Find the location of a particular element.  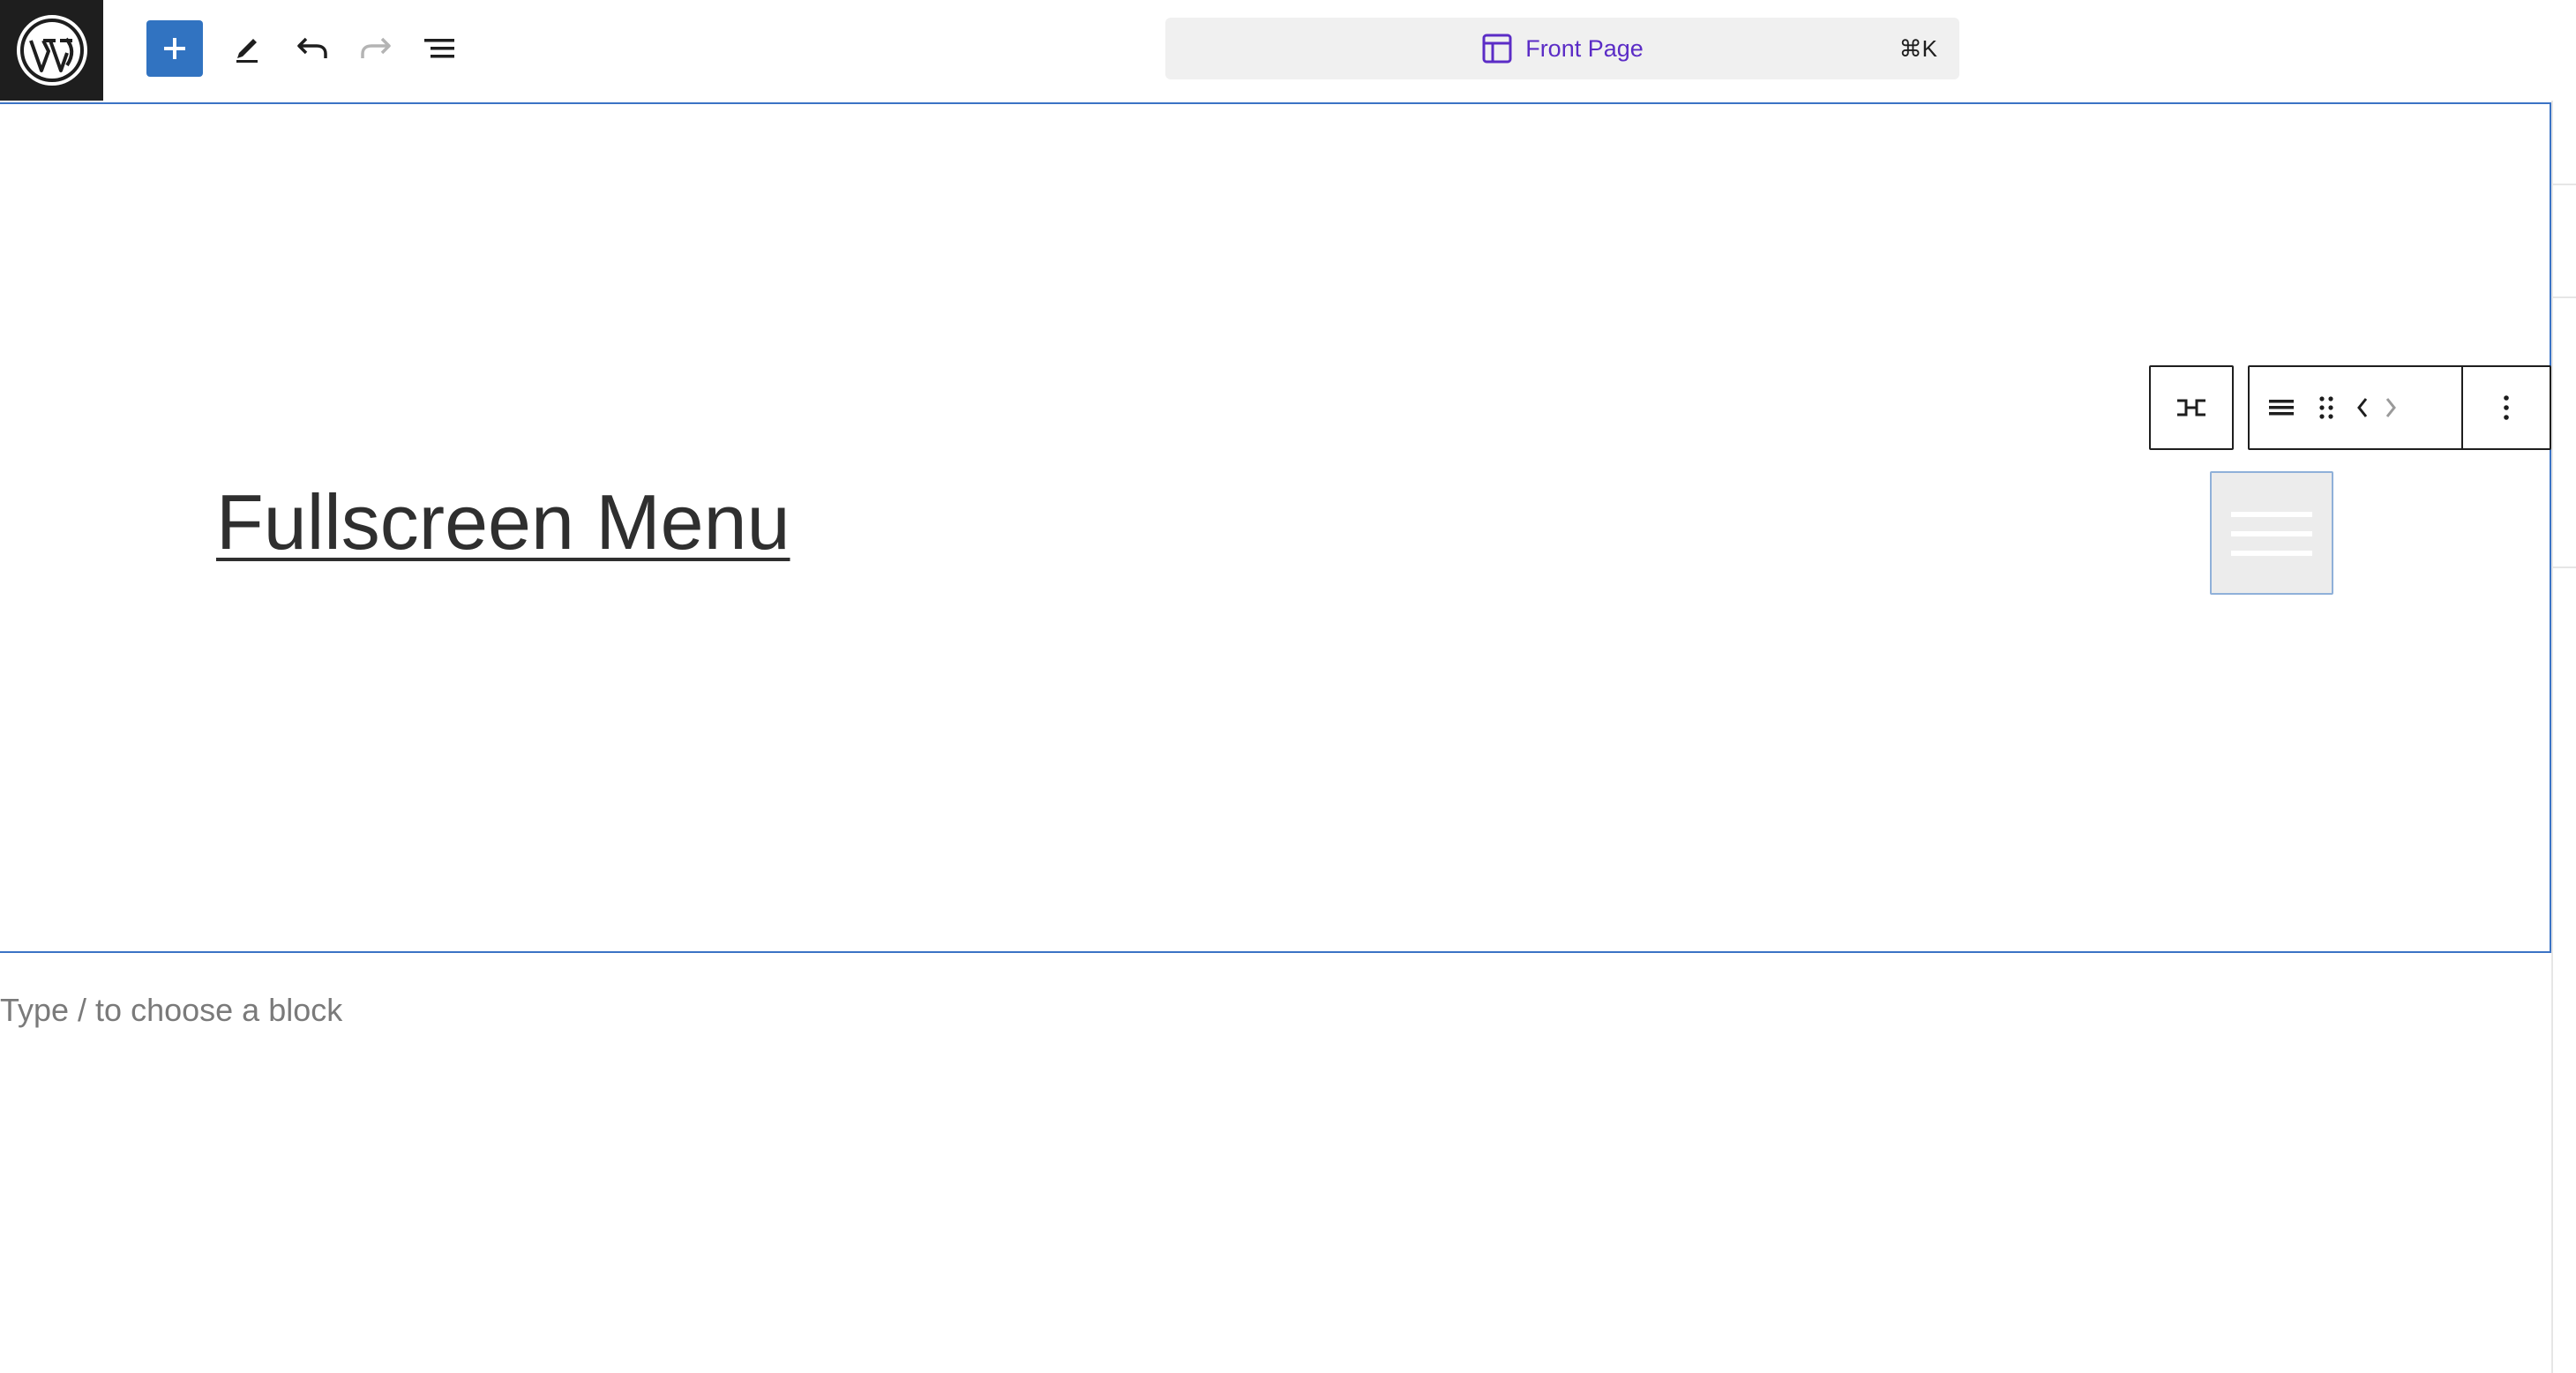

redo-icon is located at coordinates (376, 48).